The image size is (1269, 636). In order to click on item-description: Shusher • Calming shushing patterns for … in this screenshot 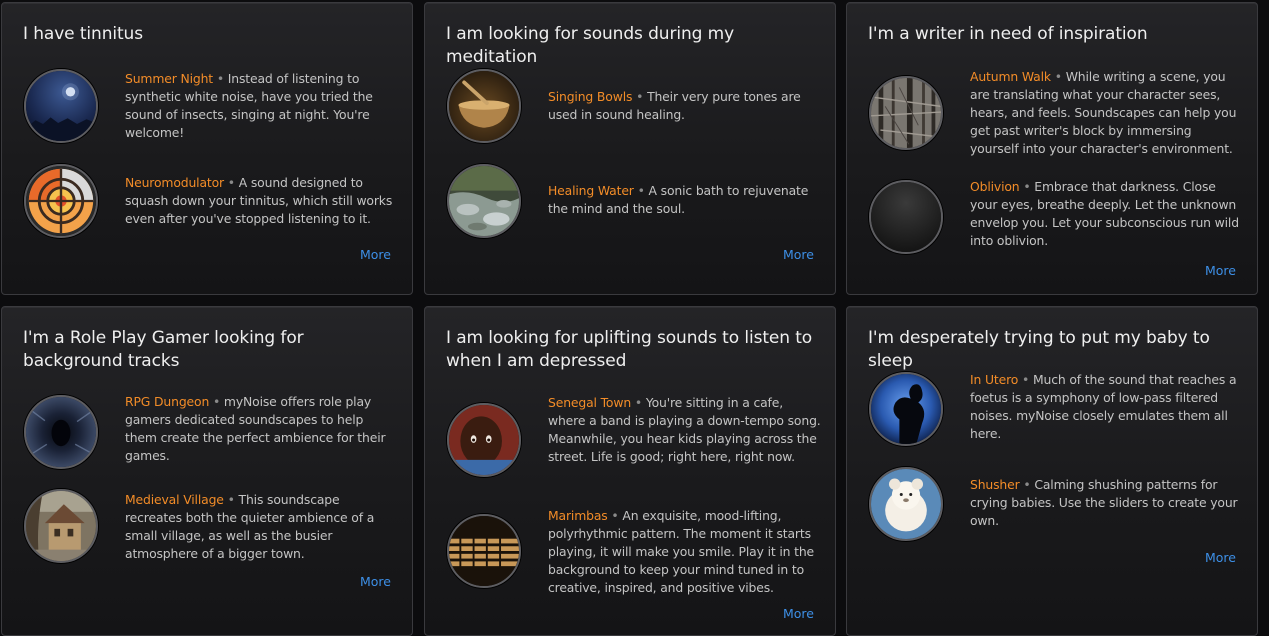, I will do `click(1106, 503)`.